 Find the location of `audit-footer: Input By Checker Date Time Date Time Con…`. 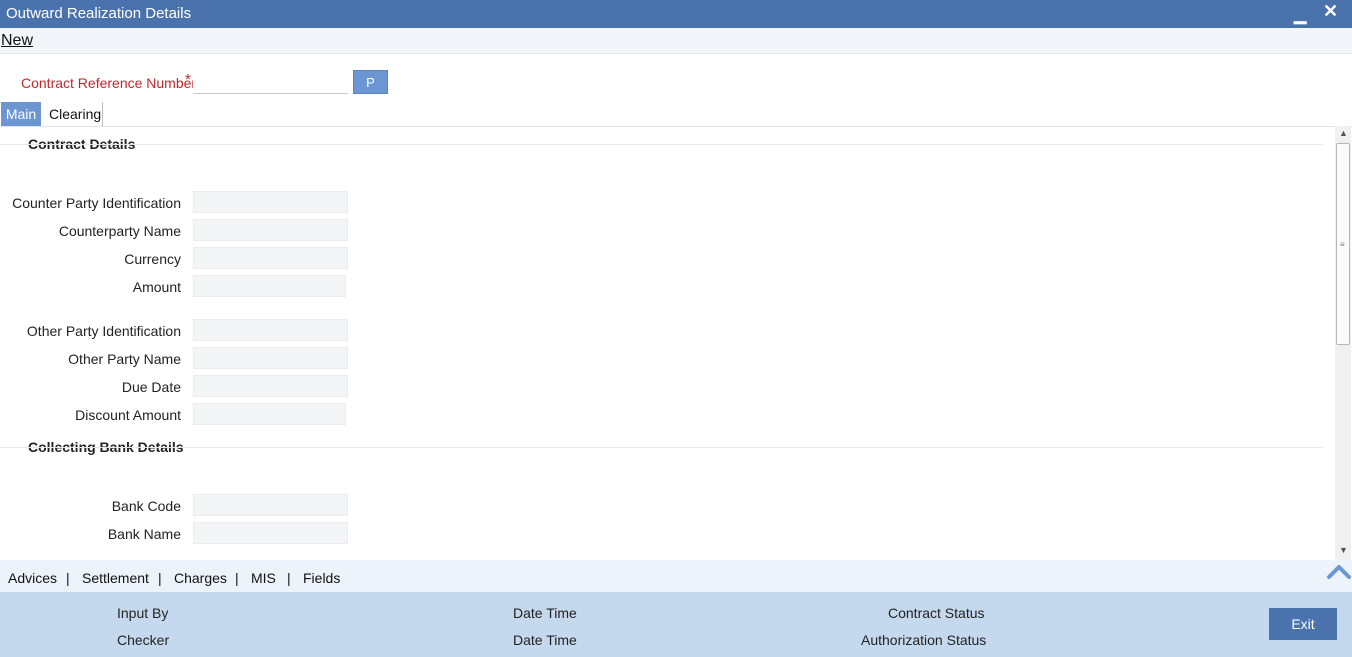

audit-footer: Input By Checker Date Time Date Time Con… is located at coordinates (676, 624).